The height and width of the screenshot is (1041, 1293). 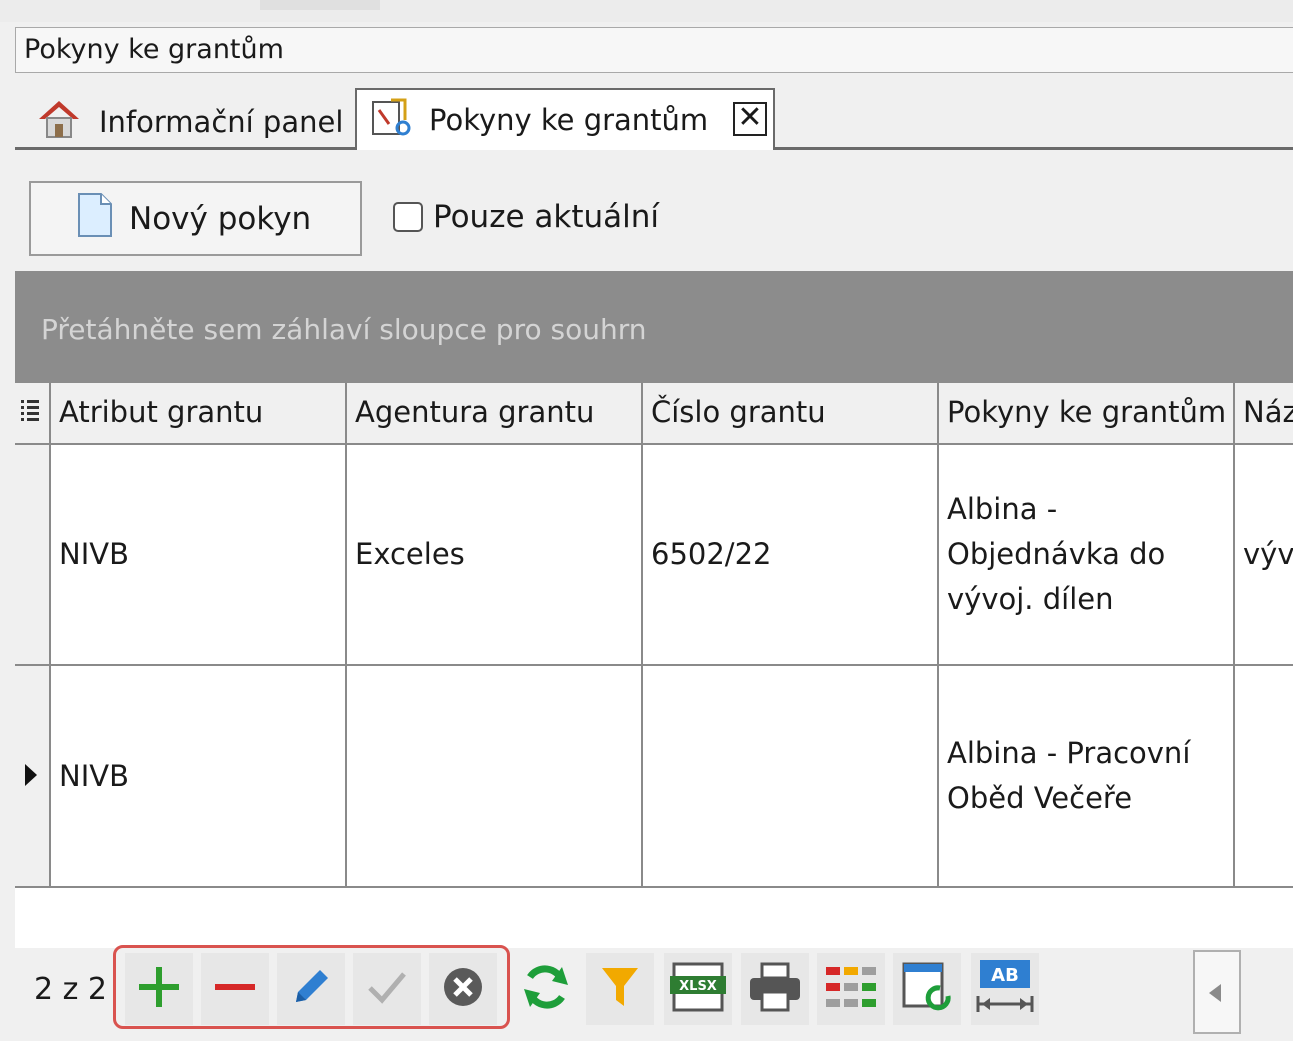 I want to click on new-document-icon, so click(x=95, y=219).